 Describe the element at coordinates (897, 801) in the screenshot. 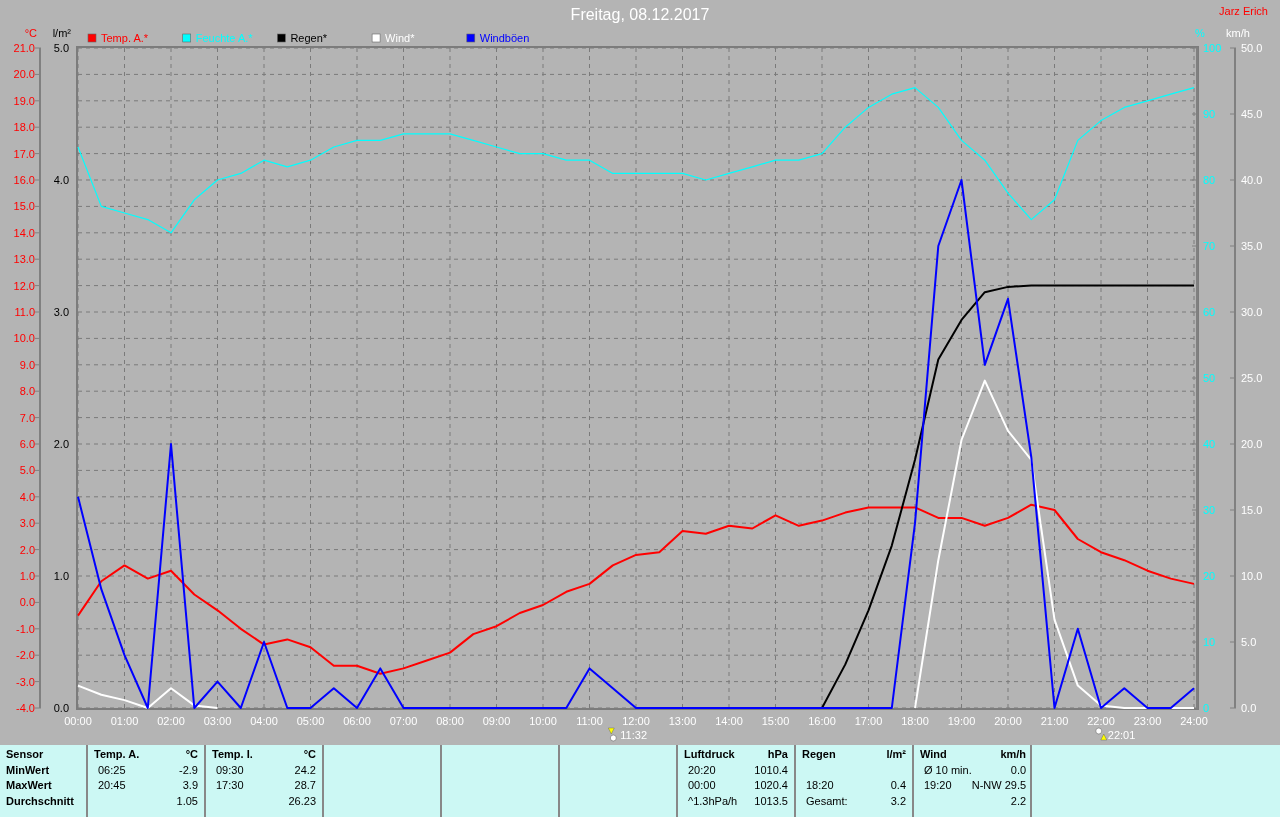

I see `stat-value: 3.2` at that location.